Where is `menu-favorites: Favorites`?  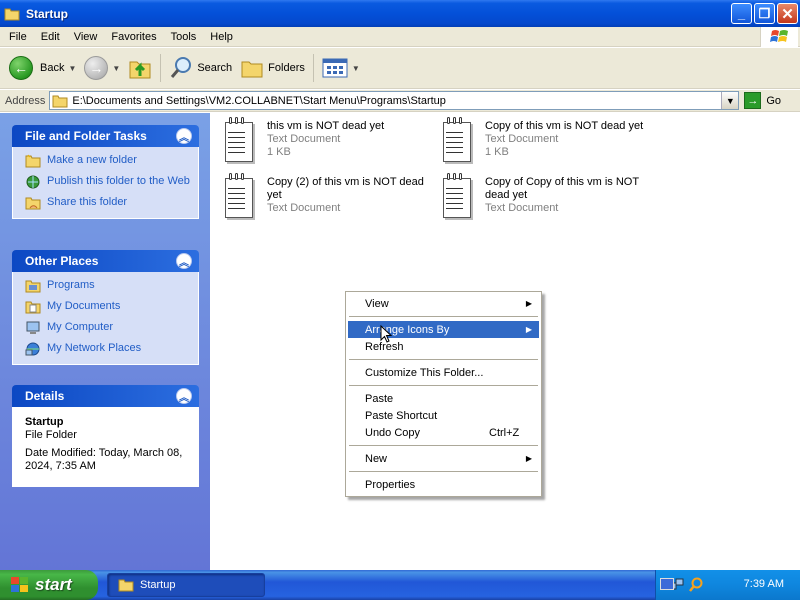 menu-favorites: Favorites is located at coordinates (133, 37).